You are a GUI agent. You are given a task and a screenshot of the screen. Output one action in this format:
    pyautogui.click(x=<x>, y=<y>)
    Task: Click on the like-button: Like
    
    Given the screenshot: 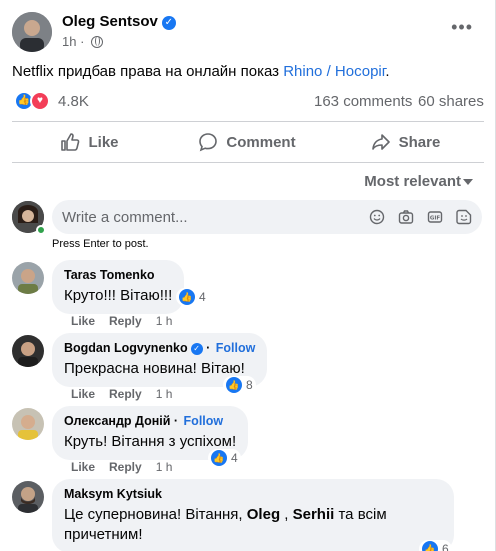 What is the action you would take?
    pyautogui.click(x=89, y=142)
    